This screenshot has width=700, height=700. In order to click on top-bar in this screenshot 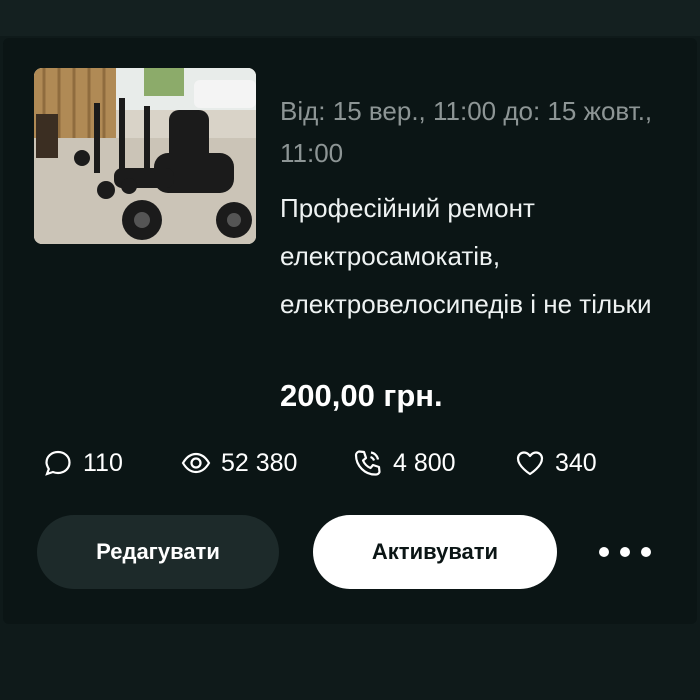, I will do `click(350, 18)`.